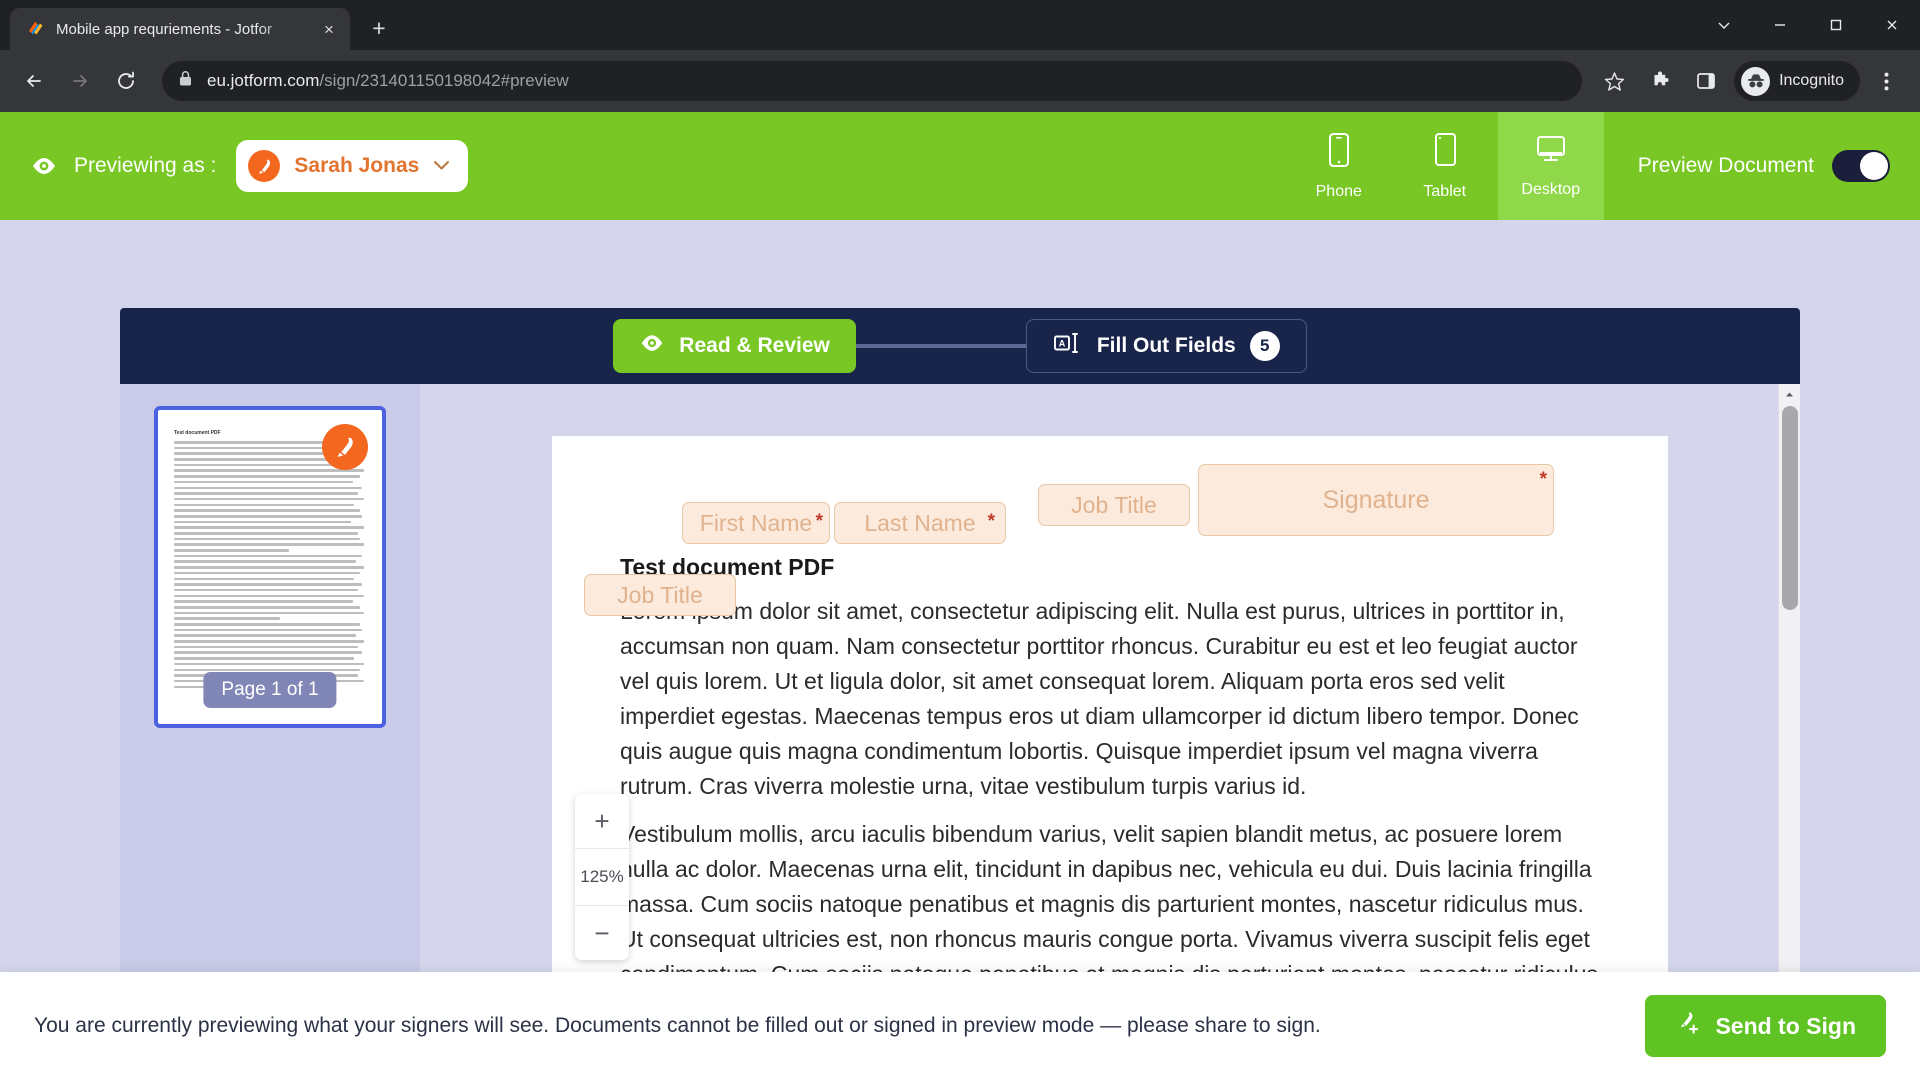 This screenshot has width=1920, height=1080. What do you see at coordinates (185, 81) in the screenshot?
I see `lock-icon` at bounding box center [185, 81].